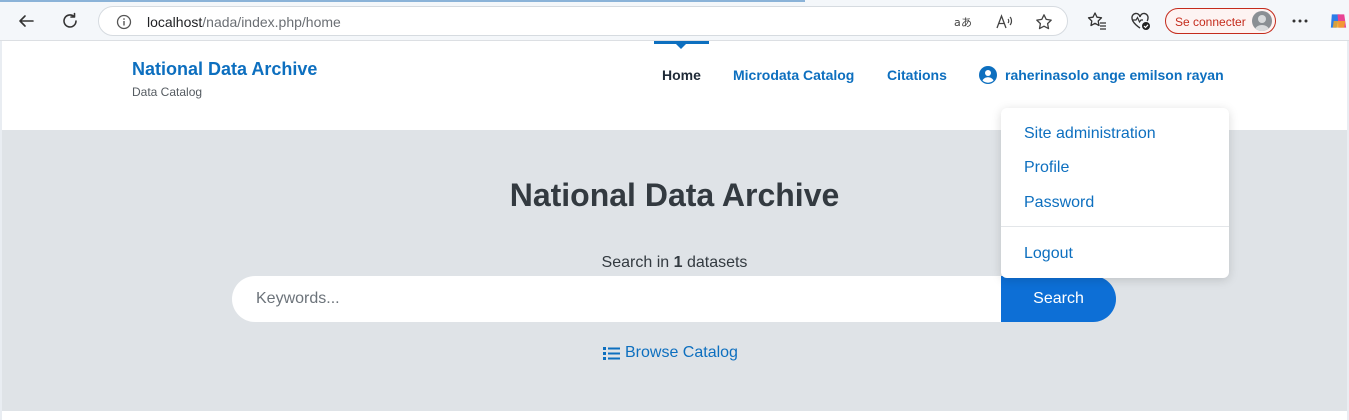  I want to click on brand-title: National Data Archive, so click(224, 69).